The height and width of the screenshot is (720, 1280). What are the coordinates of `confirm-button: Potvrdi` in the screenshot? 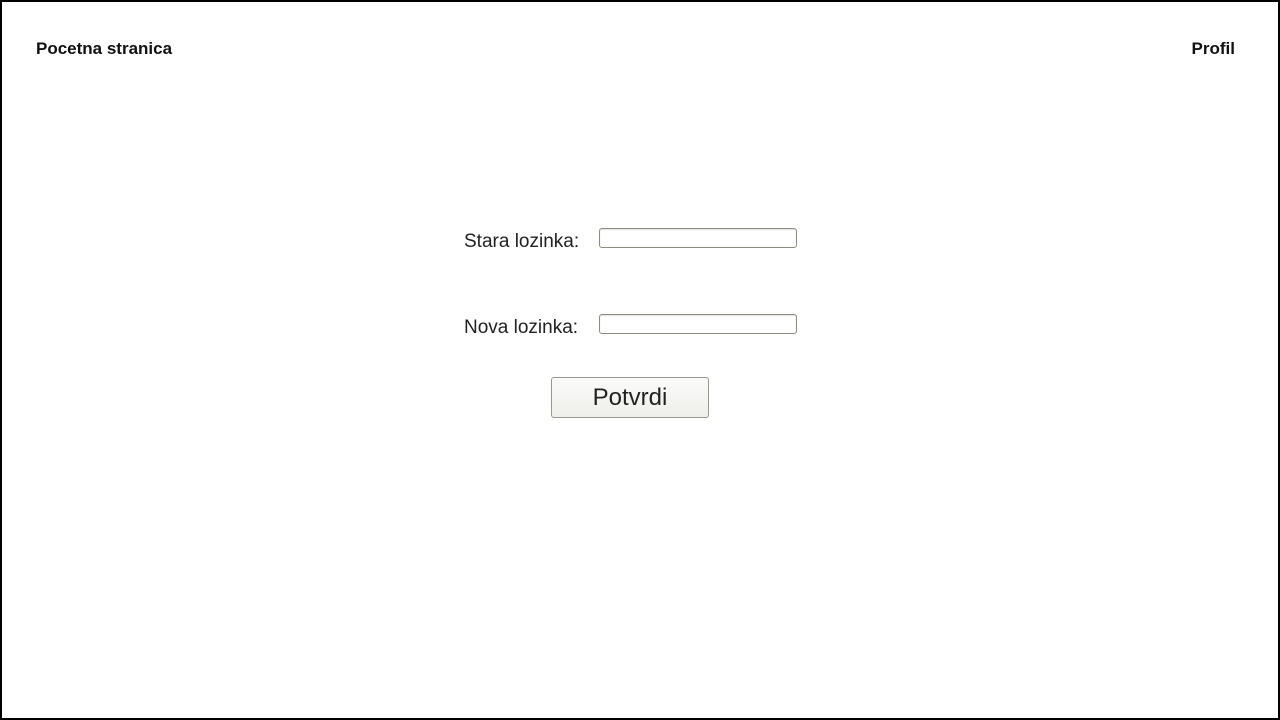 It's located at (630, 397).